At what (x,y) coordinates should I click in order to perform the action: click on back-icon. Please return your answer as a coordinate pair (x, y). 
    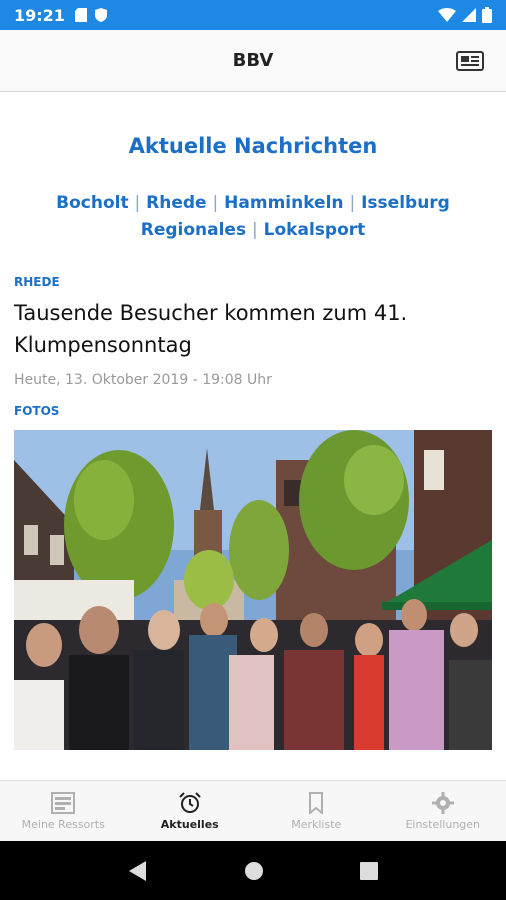
    Looking at the image, I should click on (138, 871).